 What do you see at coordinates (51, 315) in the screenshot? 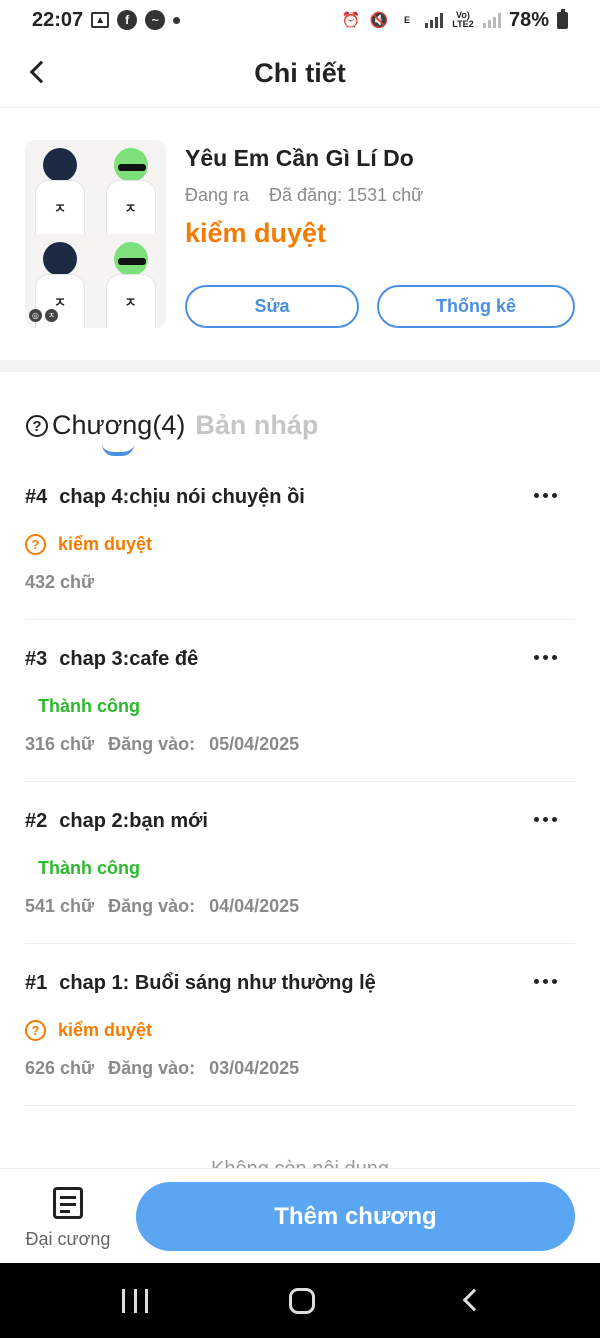
I see `cover-badge-icon: ㅈ` at bounding box center [51, 315].